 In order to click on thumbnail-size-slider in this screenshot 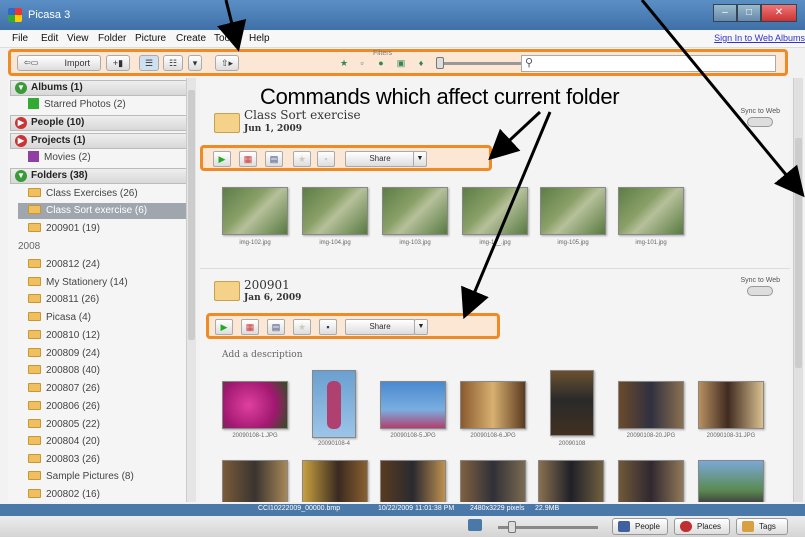, I will do `click(548, 527)`.